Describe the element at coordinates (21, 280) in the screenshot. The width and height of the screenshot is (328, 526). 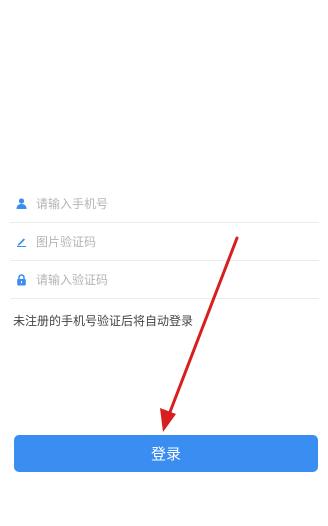
I see `lock-icon` at that location.